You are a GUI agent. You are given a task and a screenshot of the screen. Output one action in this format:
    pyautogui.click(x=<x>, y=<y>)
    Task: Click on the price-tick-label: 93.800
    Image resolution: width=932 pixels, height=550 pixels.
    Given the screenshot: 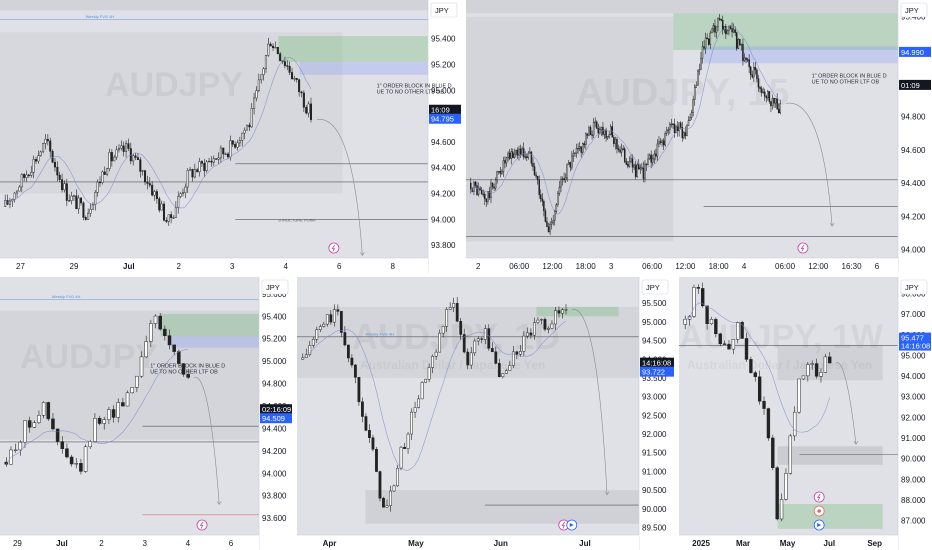 What is the action you would take?
    pyautogui.click(x=274, y=496)
    